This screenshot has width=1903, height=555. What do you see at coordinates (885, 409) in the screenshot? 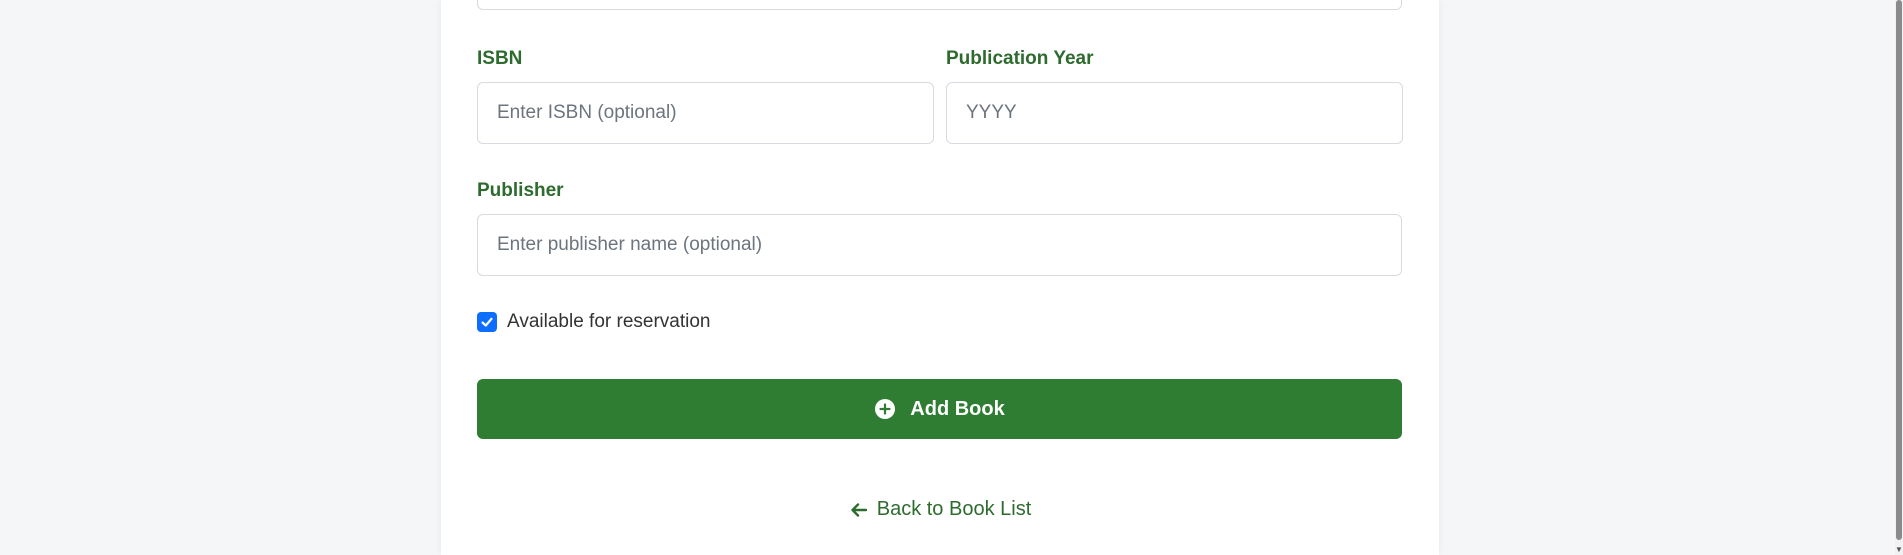
I see `plus-circle-icon` at bounding box center [885, 409].